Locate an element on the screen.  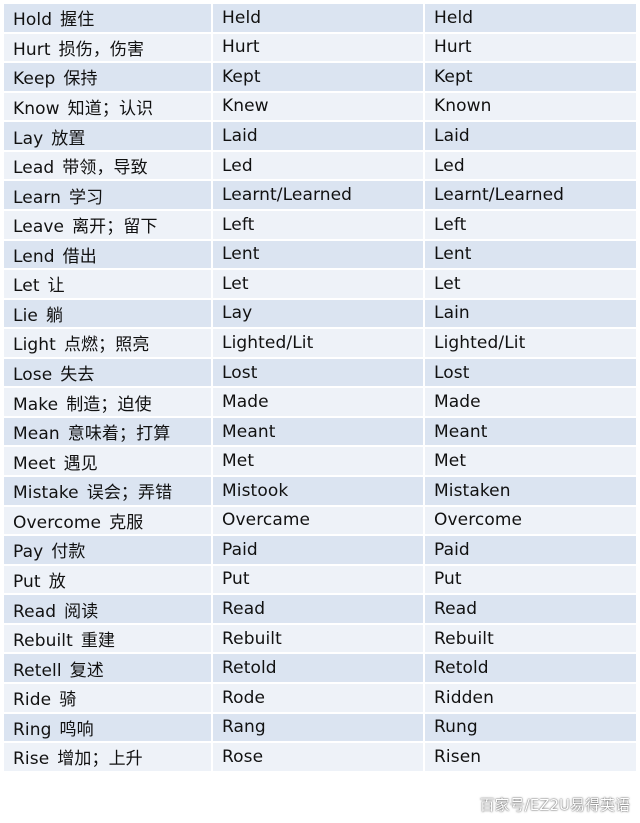
past-participle-cell: Made is located at coordinates (531, 403).